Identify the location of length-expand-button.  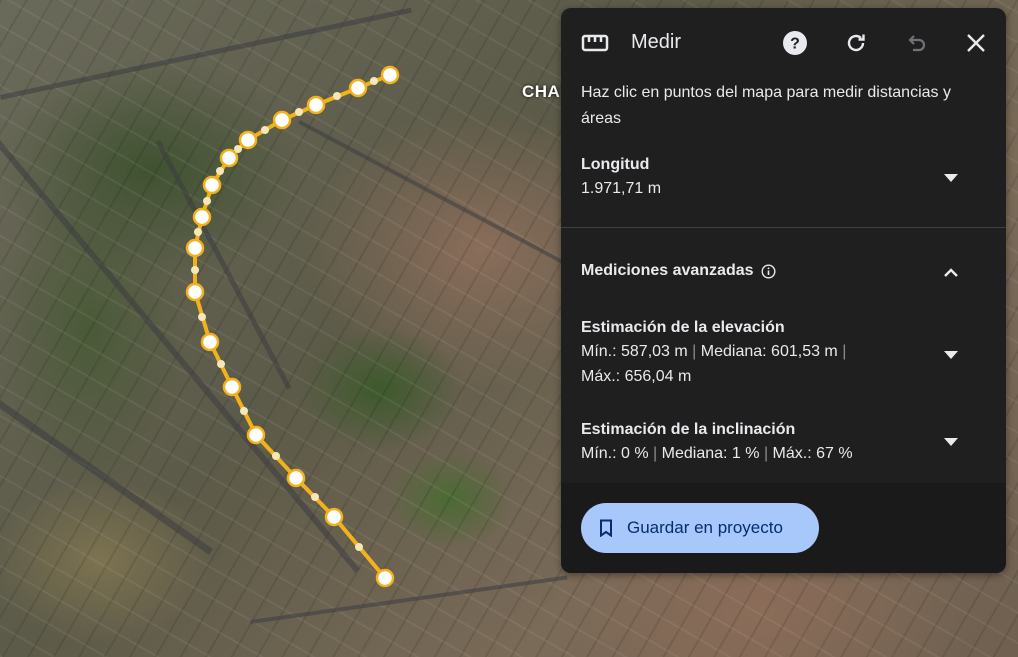
(951, 178).